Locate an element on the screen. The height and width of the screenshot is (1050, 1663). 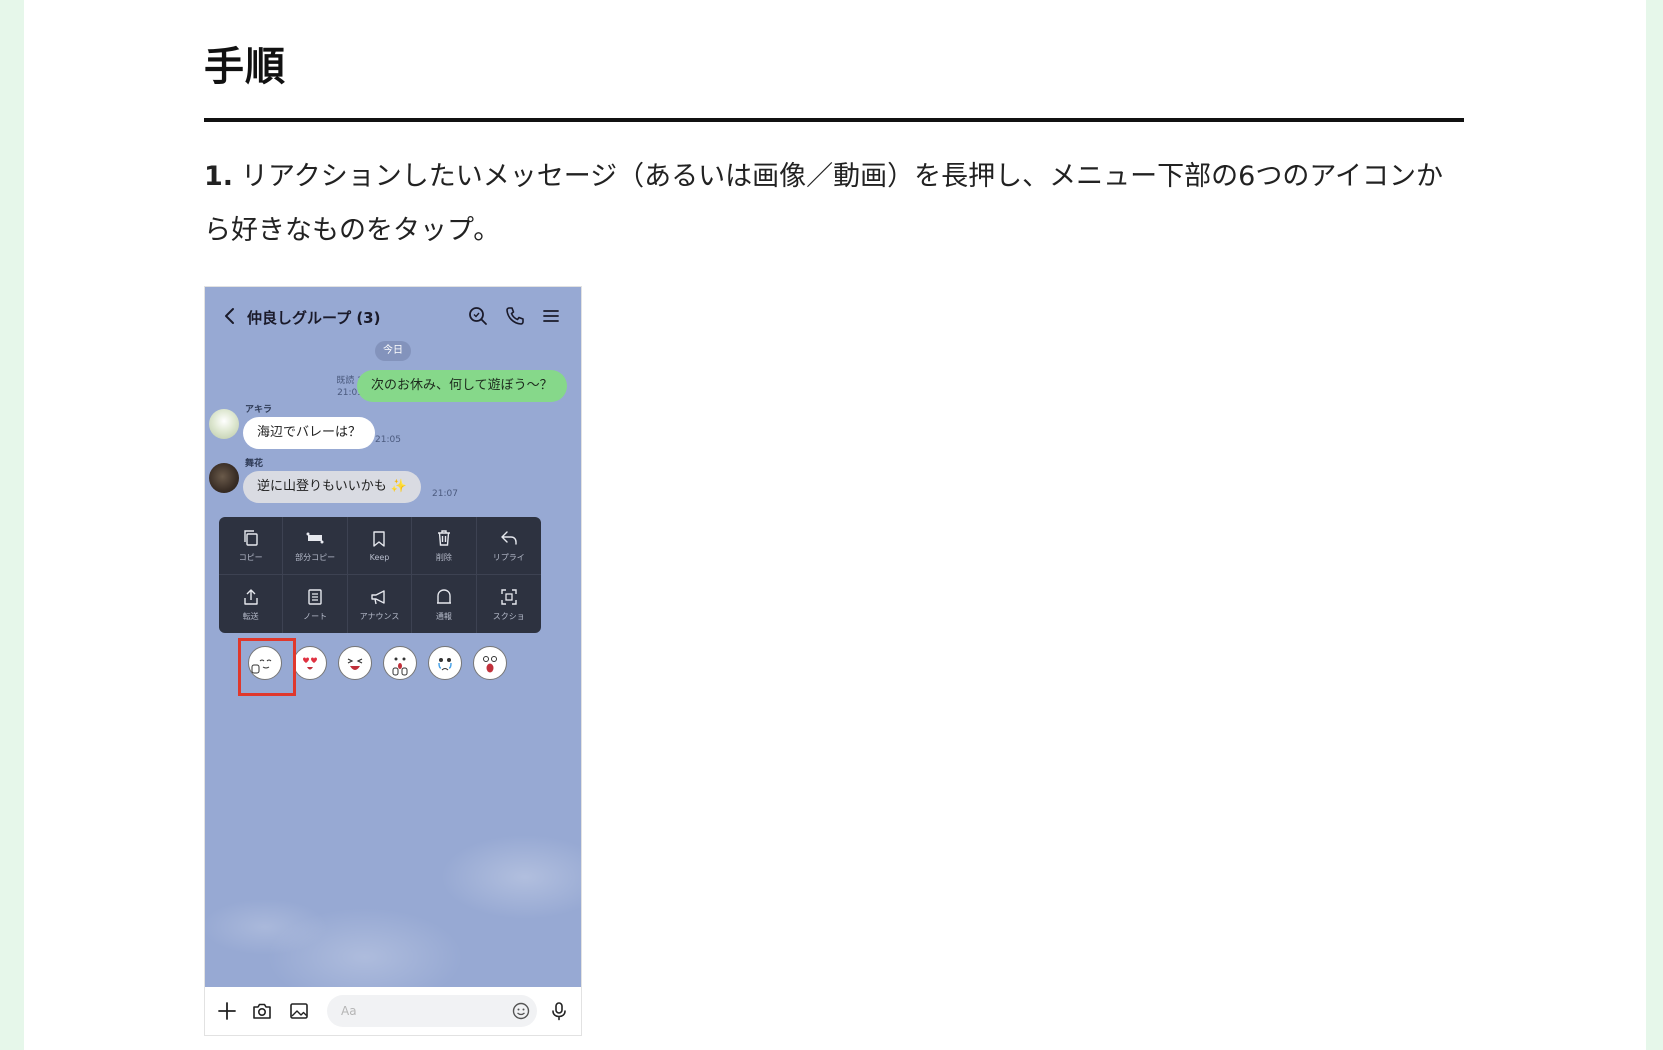
reaction-surprised is located at coordinates (400, 663).